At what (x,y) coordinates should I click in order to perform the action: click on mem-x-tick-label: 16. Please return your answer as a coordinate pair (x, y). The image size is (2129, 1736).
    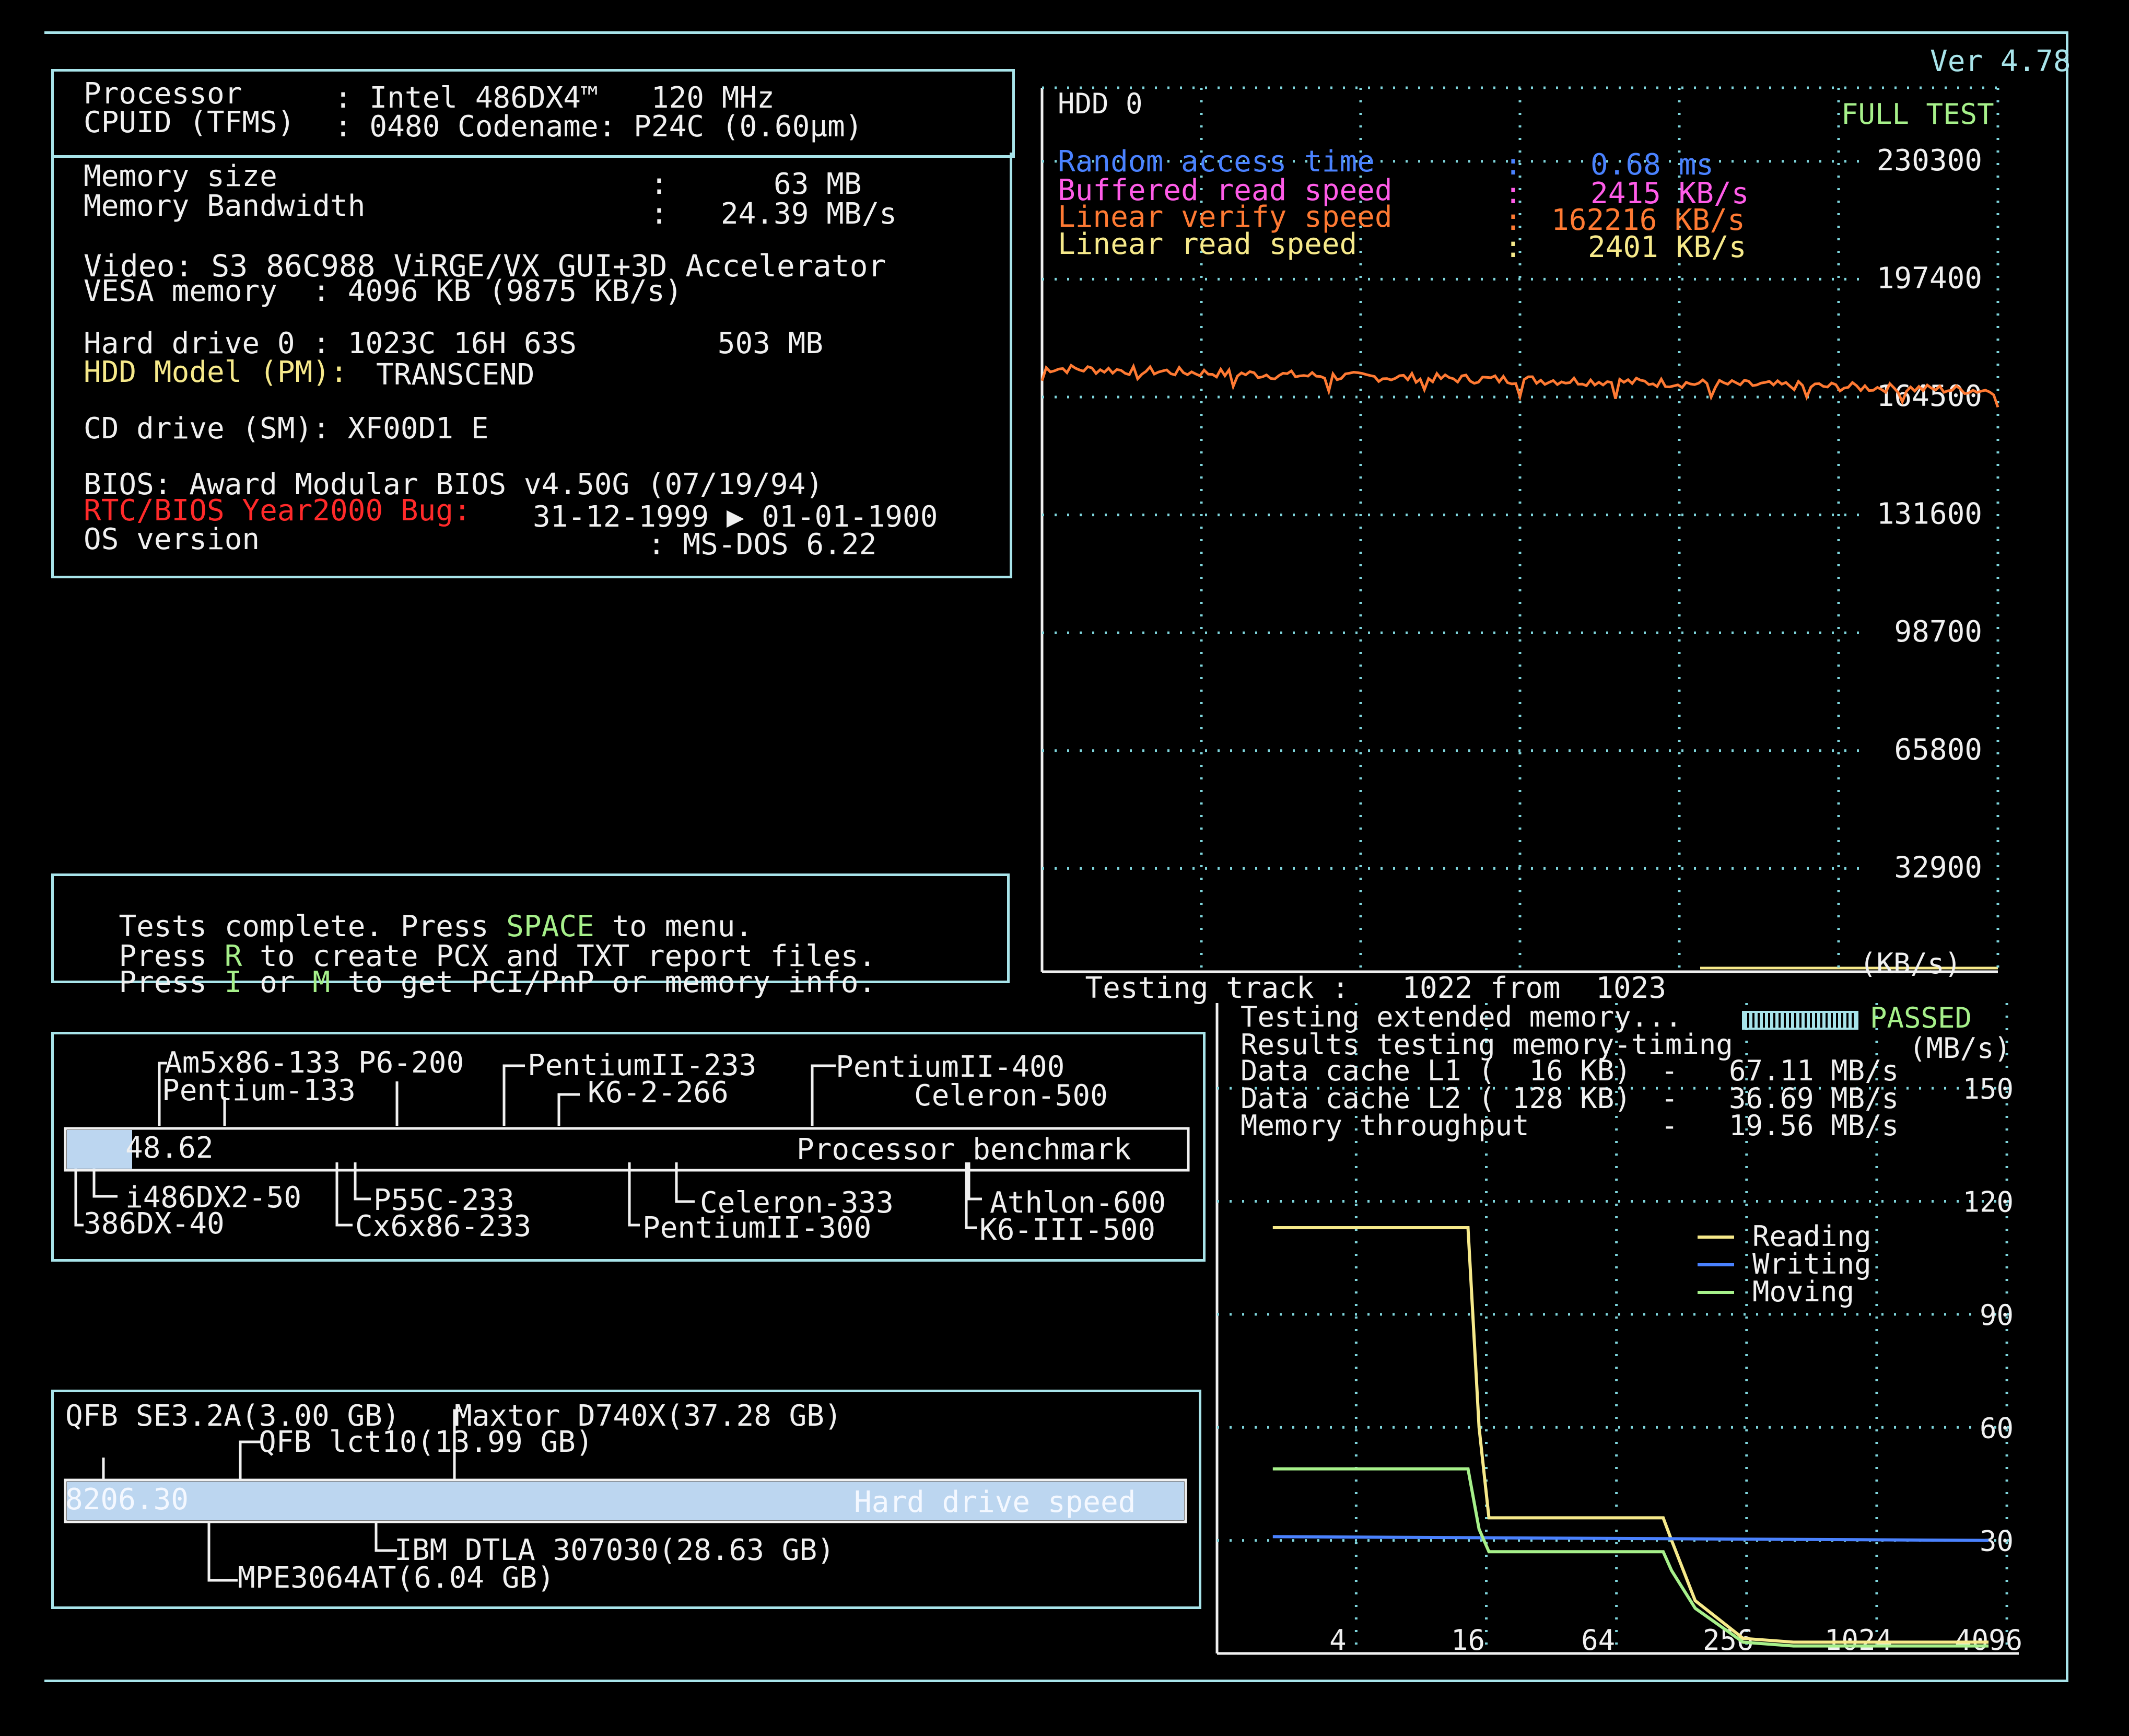
    Looking at the image, I should click on (1468, 1640).